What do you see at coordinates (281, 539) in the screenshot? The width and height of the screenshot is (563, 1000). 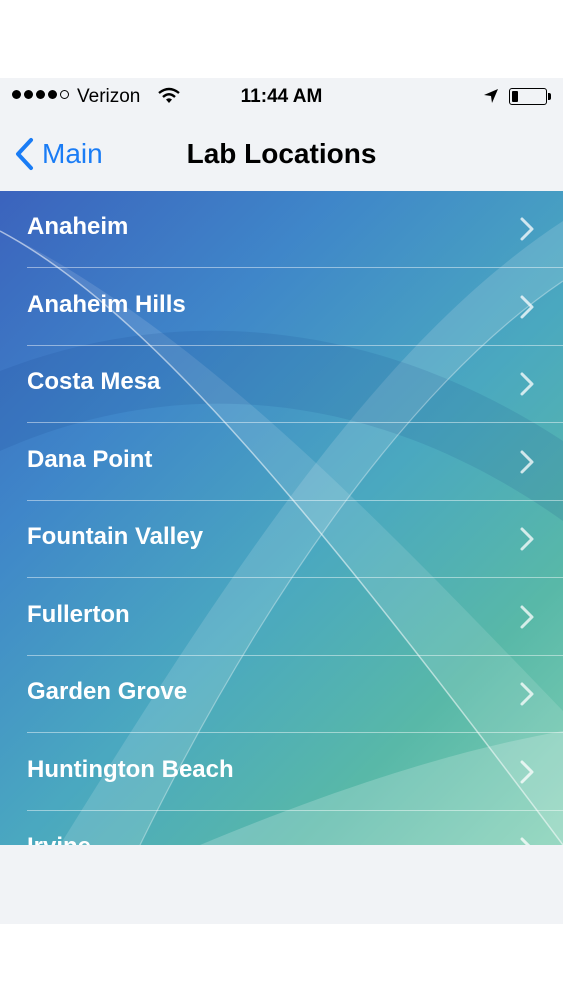 I see `location-row: Fountain Valley` at bounding box center [281, 539].